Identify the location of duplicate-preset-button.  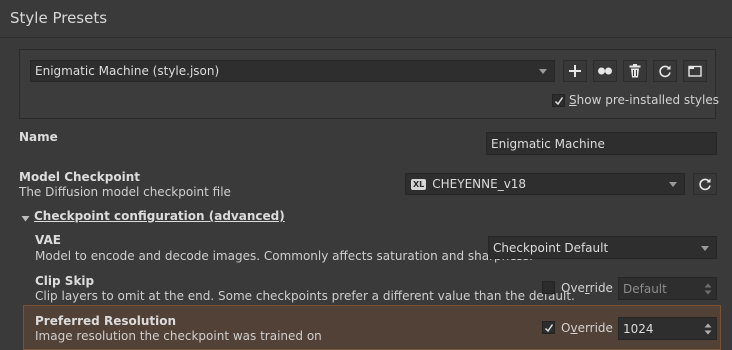
(605, 71).